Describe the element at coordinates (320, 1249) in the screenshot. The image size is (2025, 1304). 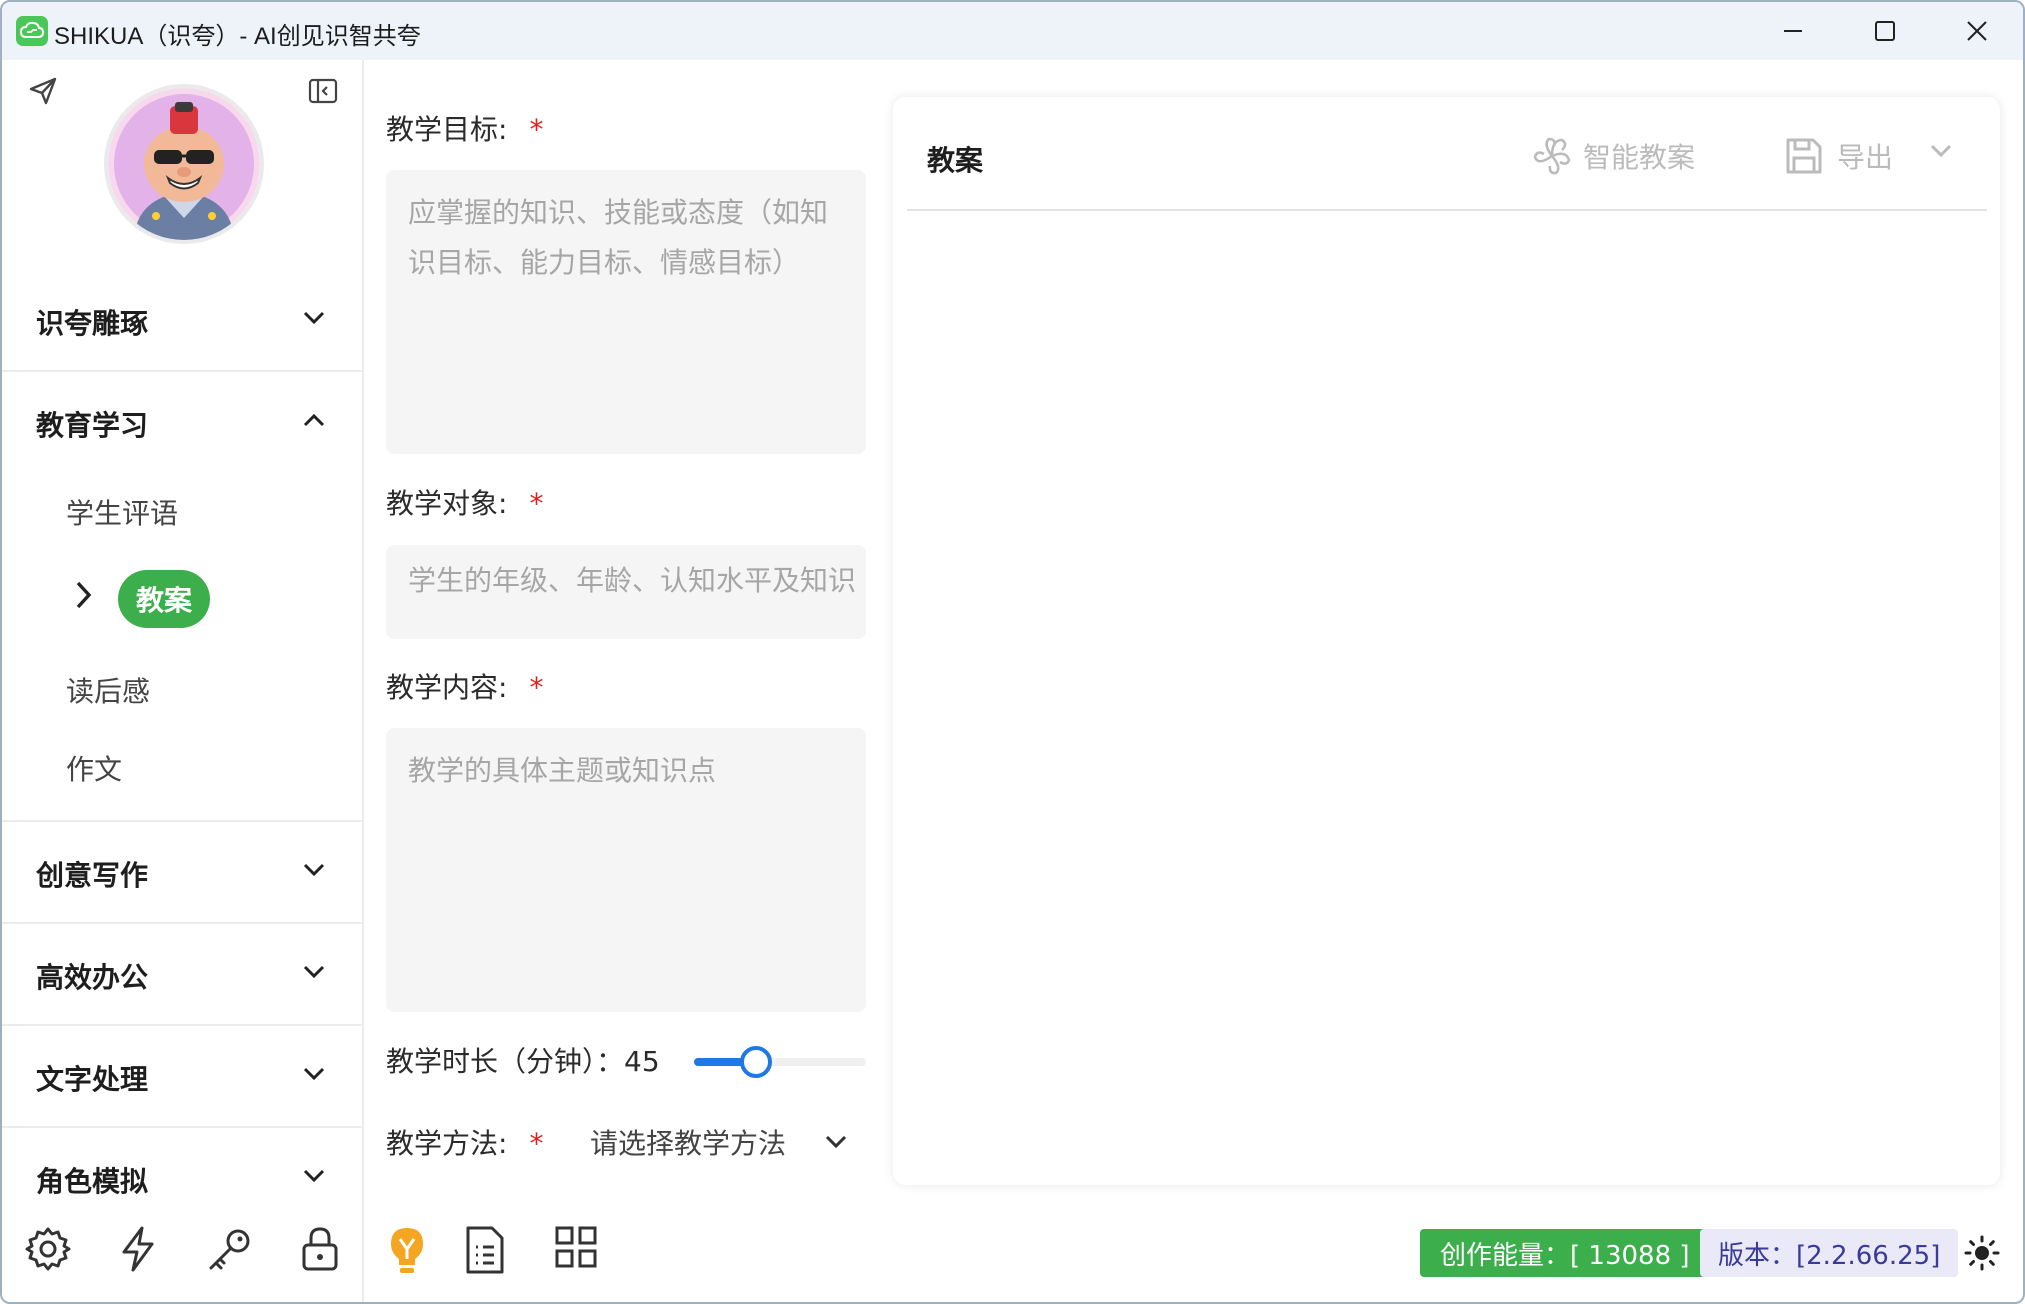
I see `lock-icon` at that location.